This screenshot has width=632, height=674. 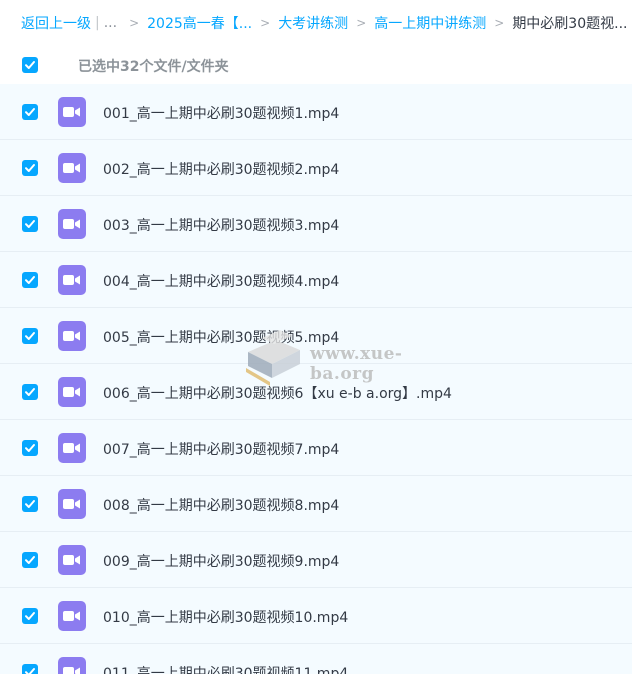 I want to click on file-name: 008_高一上期中必刷30题视频8.mp4, so click(x=221, y=505).